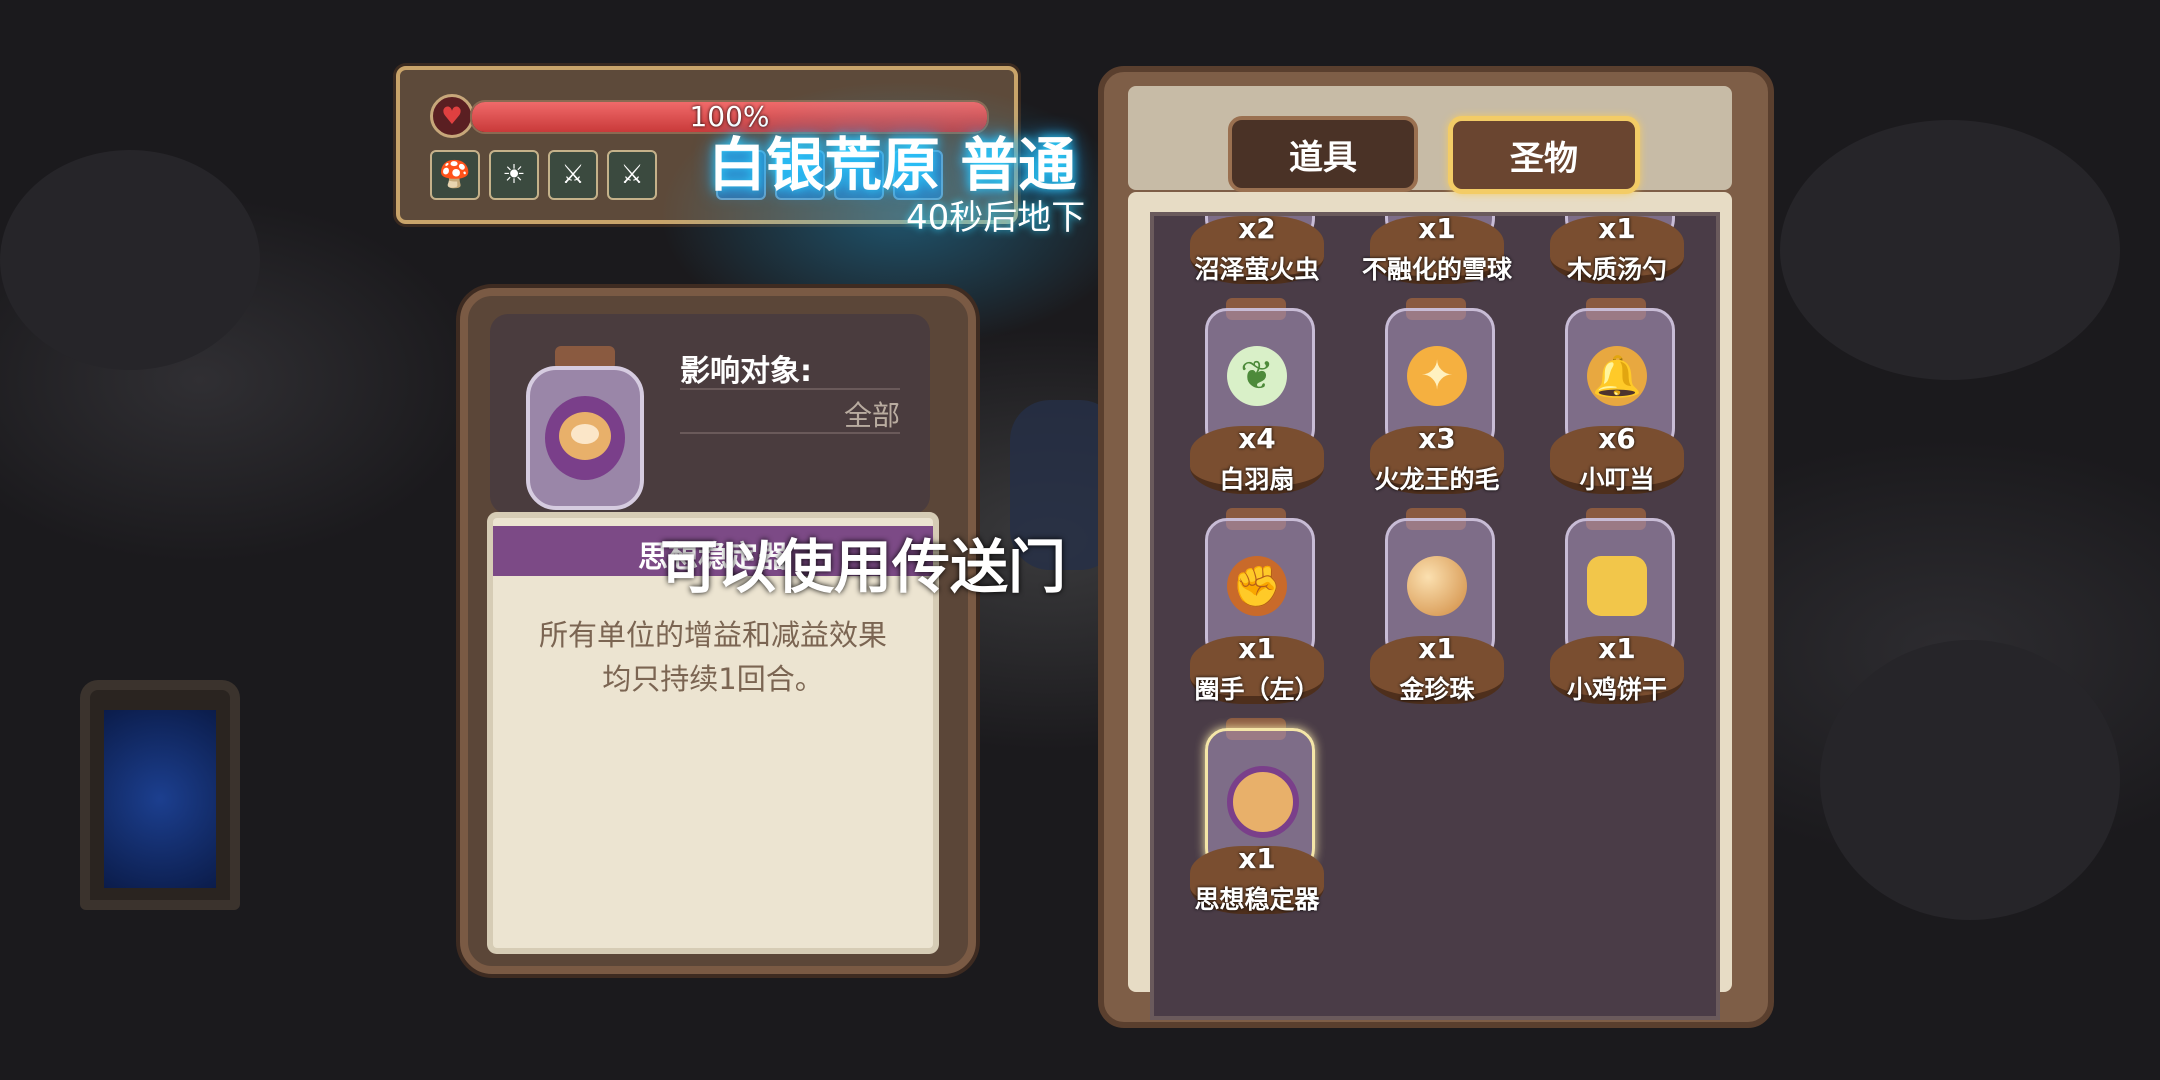 This screenshot has height=1080, width=2160. Describe the element at coordinates (573, 175) in the screenshot. I see `sword-buff-icon: ⚔` at that location.